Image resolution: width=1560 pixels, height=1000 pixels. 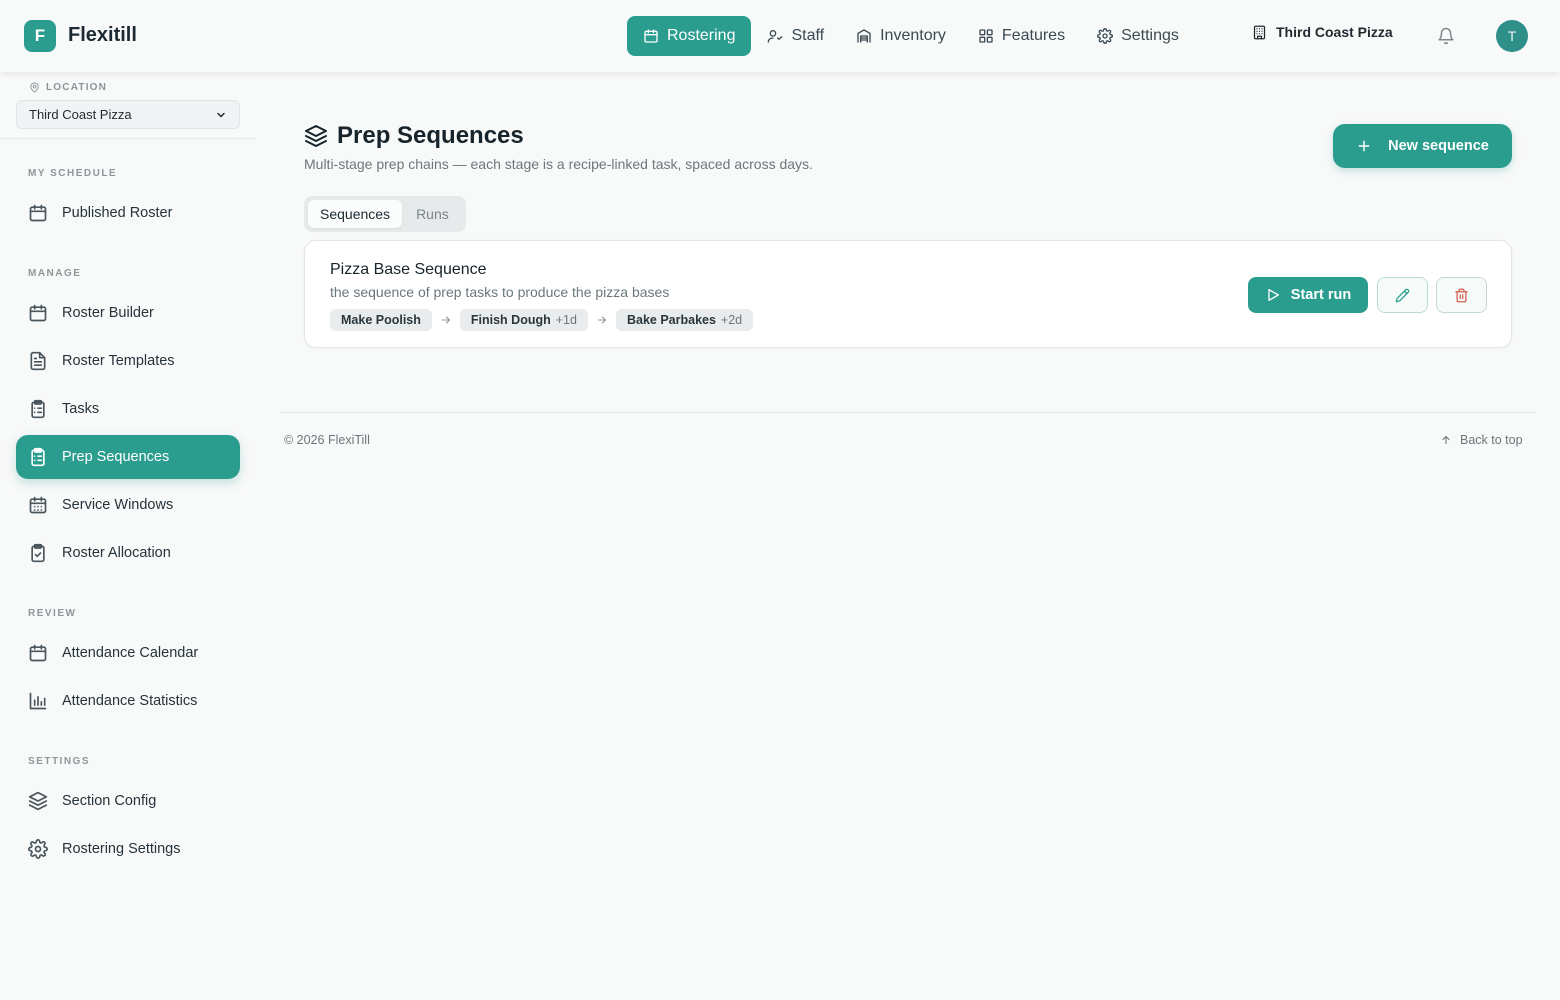 I want to click on edit-sequence-button, so click(x=1402, y=295).